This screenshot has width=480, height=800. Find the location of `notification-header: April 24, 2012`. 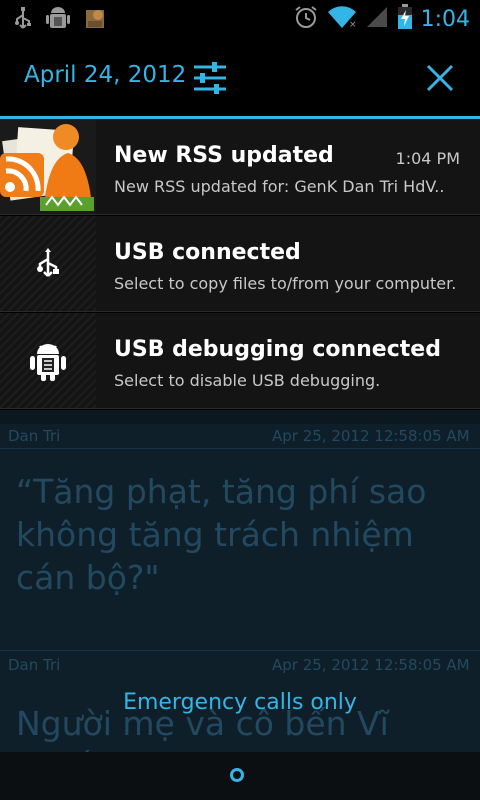

notification-header: April 24, 2012 is located at coordinates (240, 77).